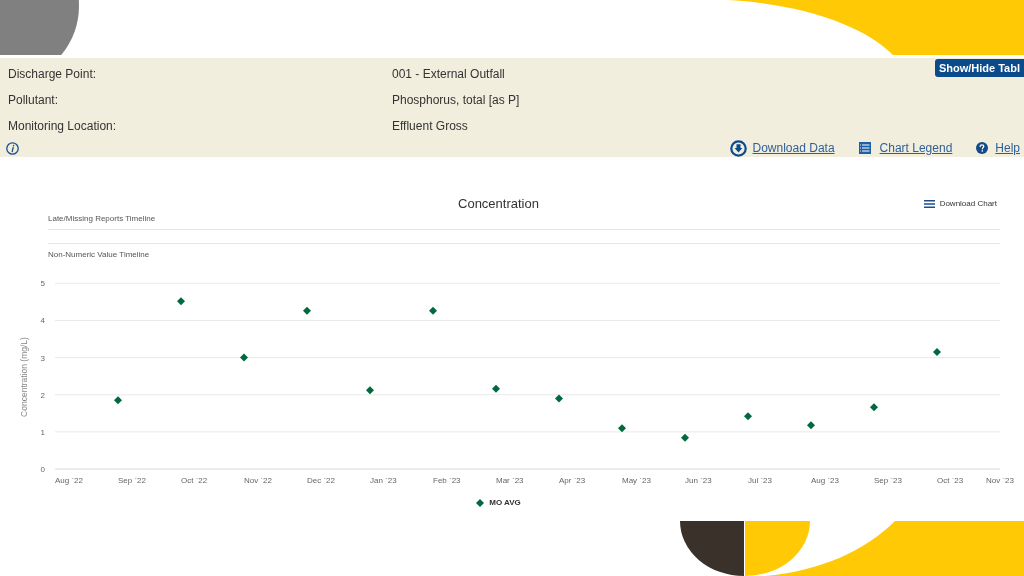 This screenshot has height=576, width=1024. Describe the element at coordinates (864, 148) in the screenshot. I see `list-icon` at that location.